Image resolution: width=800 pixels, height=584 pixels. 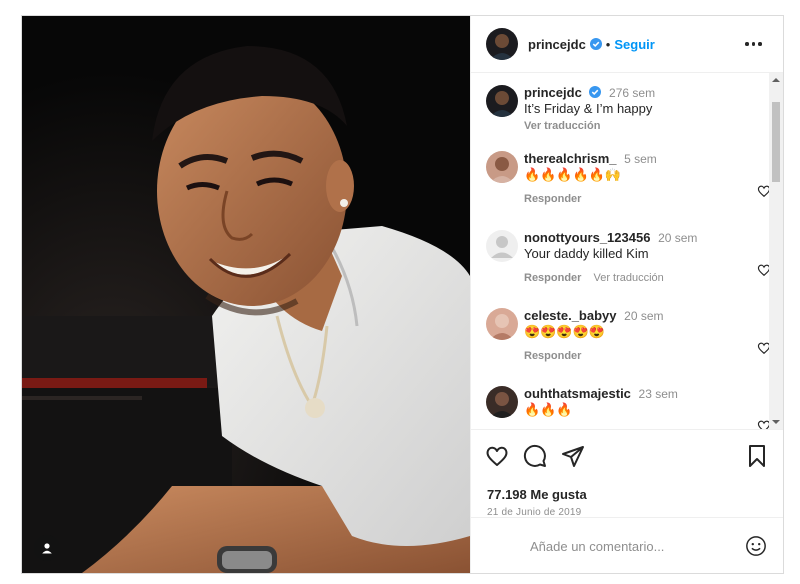 What do you see at coordinates (634, 44) in the screenshot?
I see `follow-button: Seguir` at bounding box center [634, 44].